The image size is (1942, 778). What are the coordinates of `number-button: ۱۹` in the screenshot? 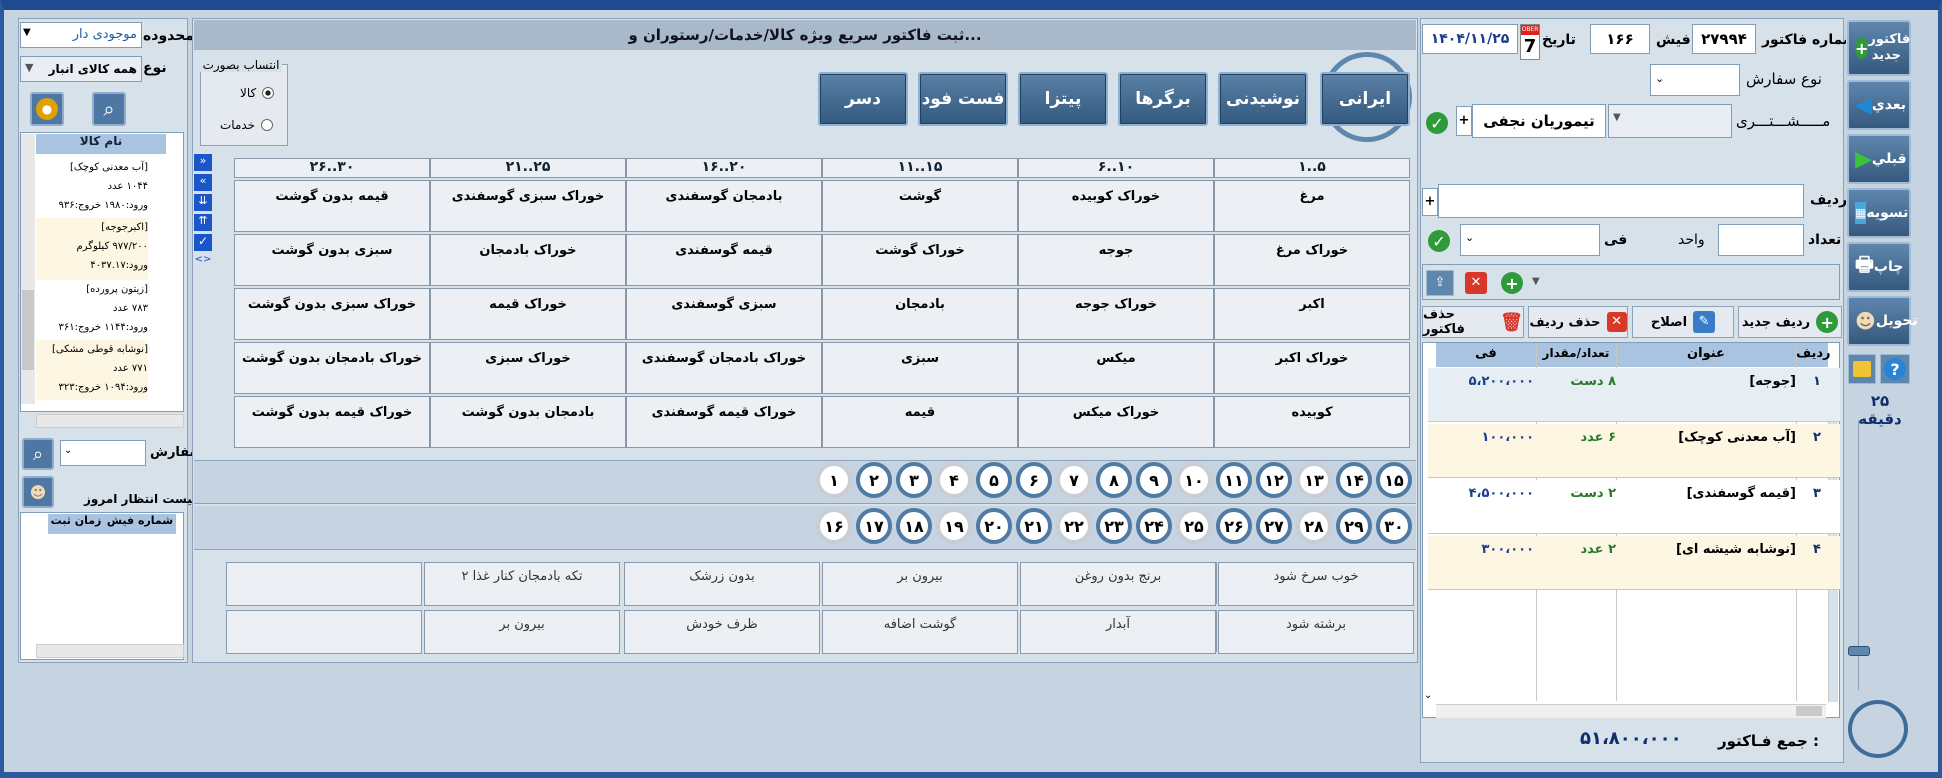 It's located at (954, 526).